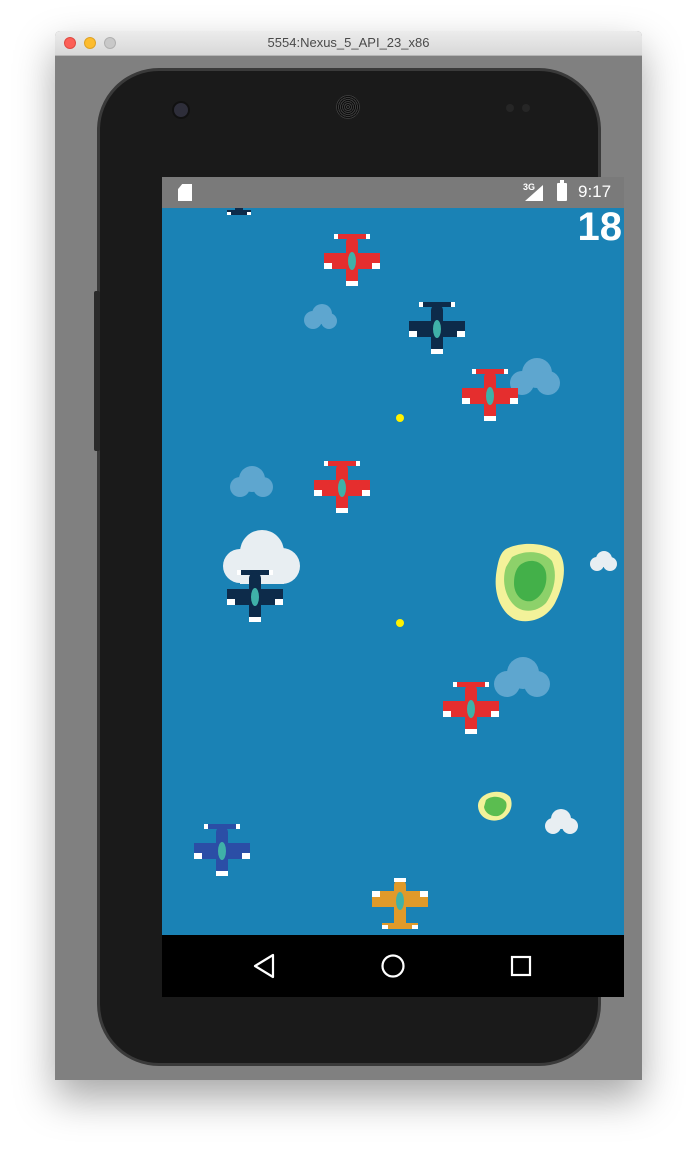  What do you see at coordinates (185, 192) in the screenshot?
I see `sd-card-icon` at bounding box center [185, 192].